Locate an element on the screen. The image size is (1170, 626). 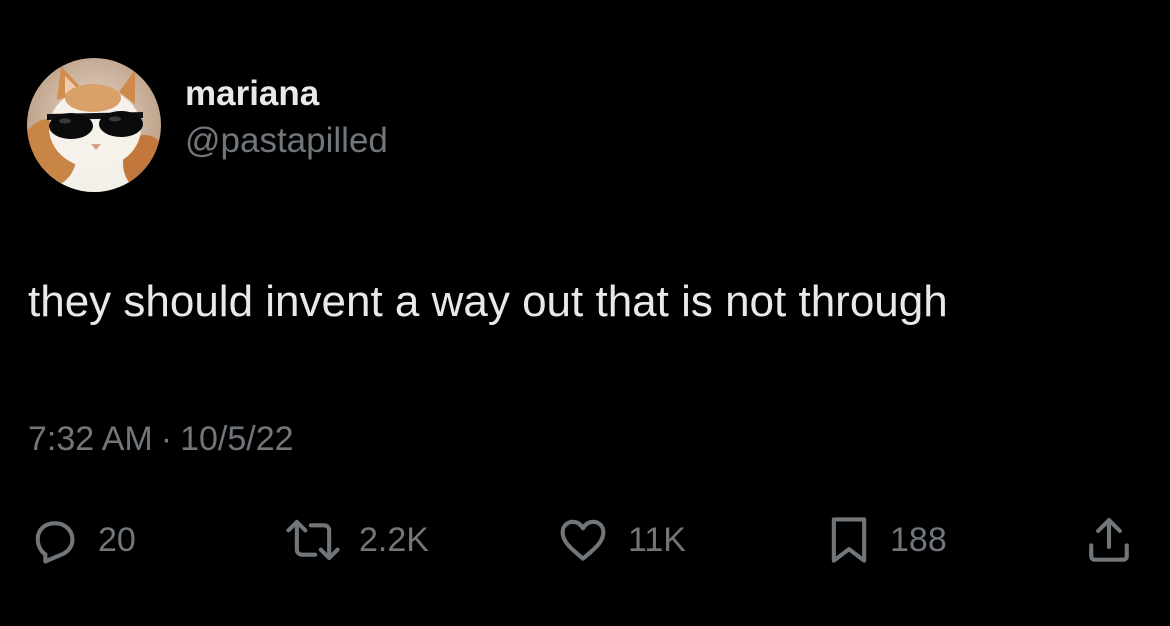
heart-icon is located at coordinates (583, 540).